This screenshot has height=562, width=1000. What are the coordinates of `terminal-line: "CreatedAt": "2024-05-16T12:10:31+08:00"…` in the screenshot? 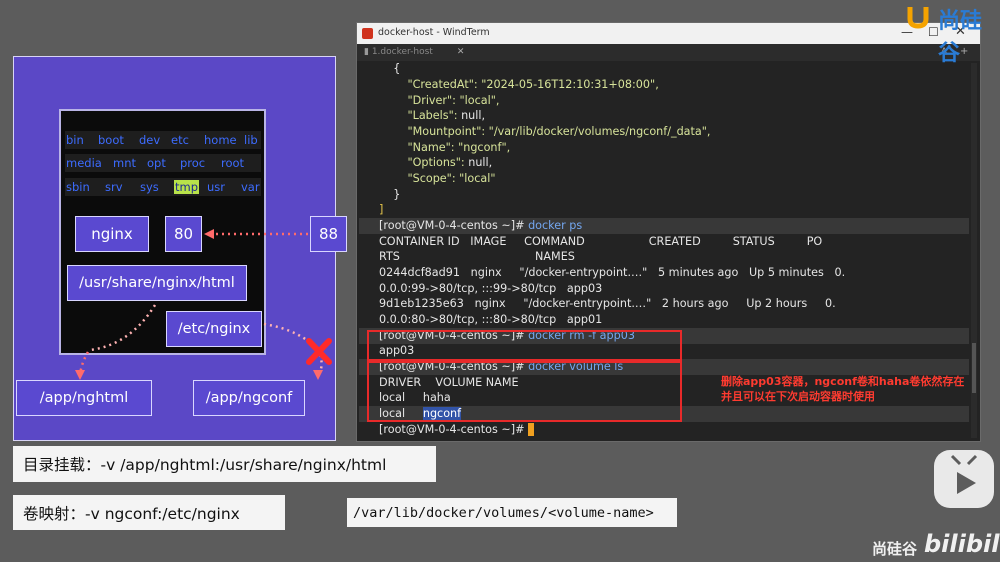 It's located at (533, 84).